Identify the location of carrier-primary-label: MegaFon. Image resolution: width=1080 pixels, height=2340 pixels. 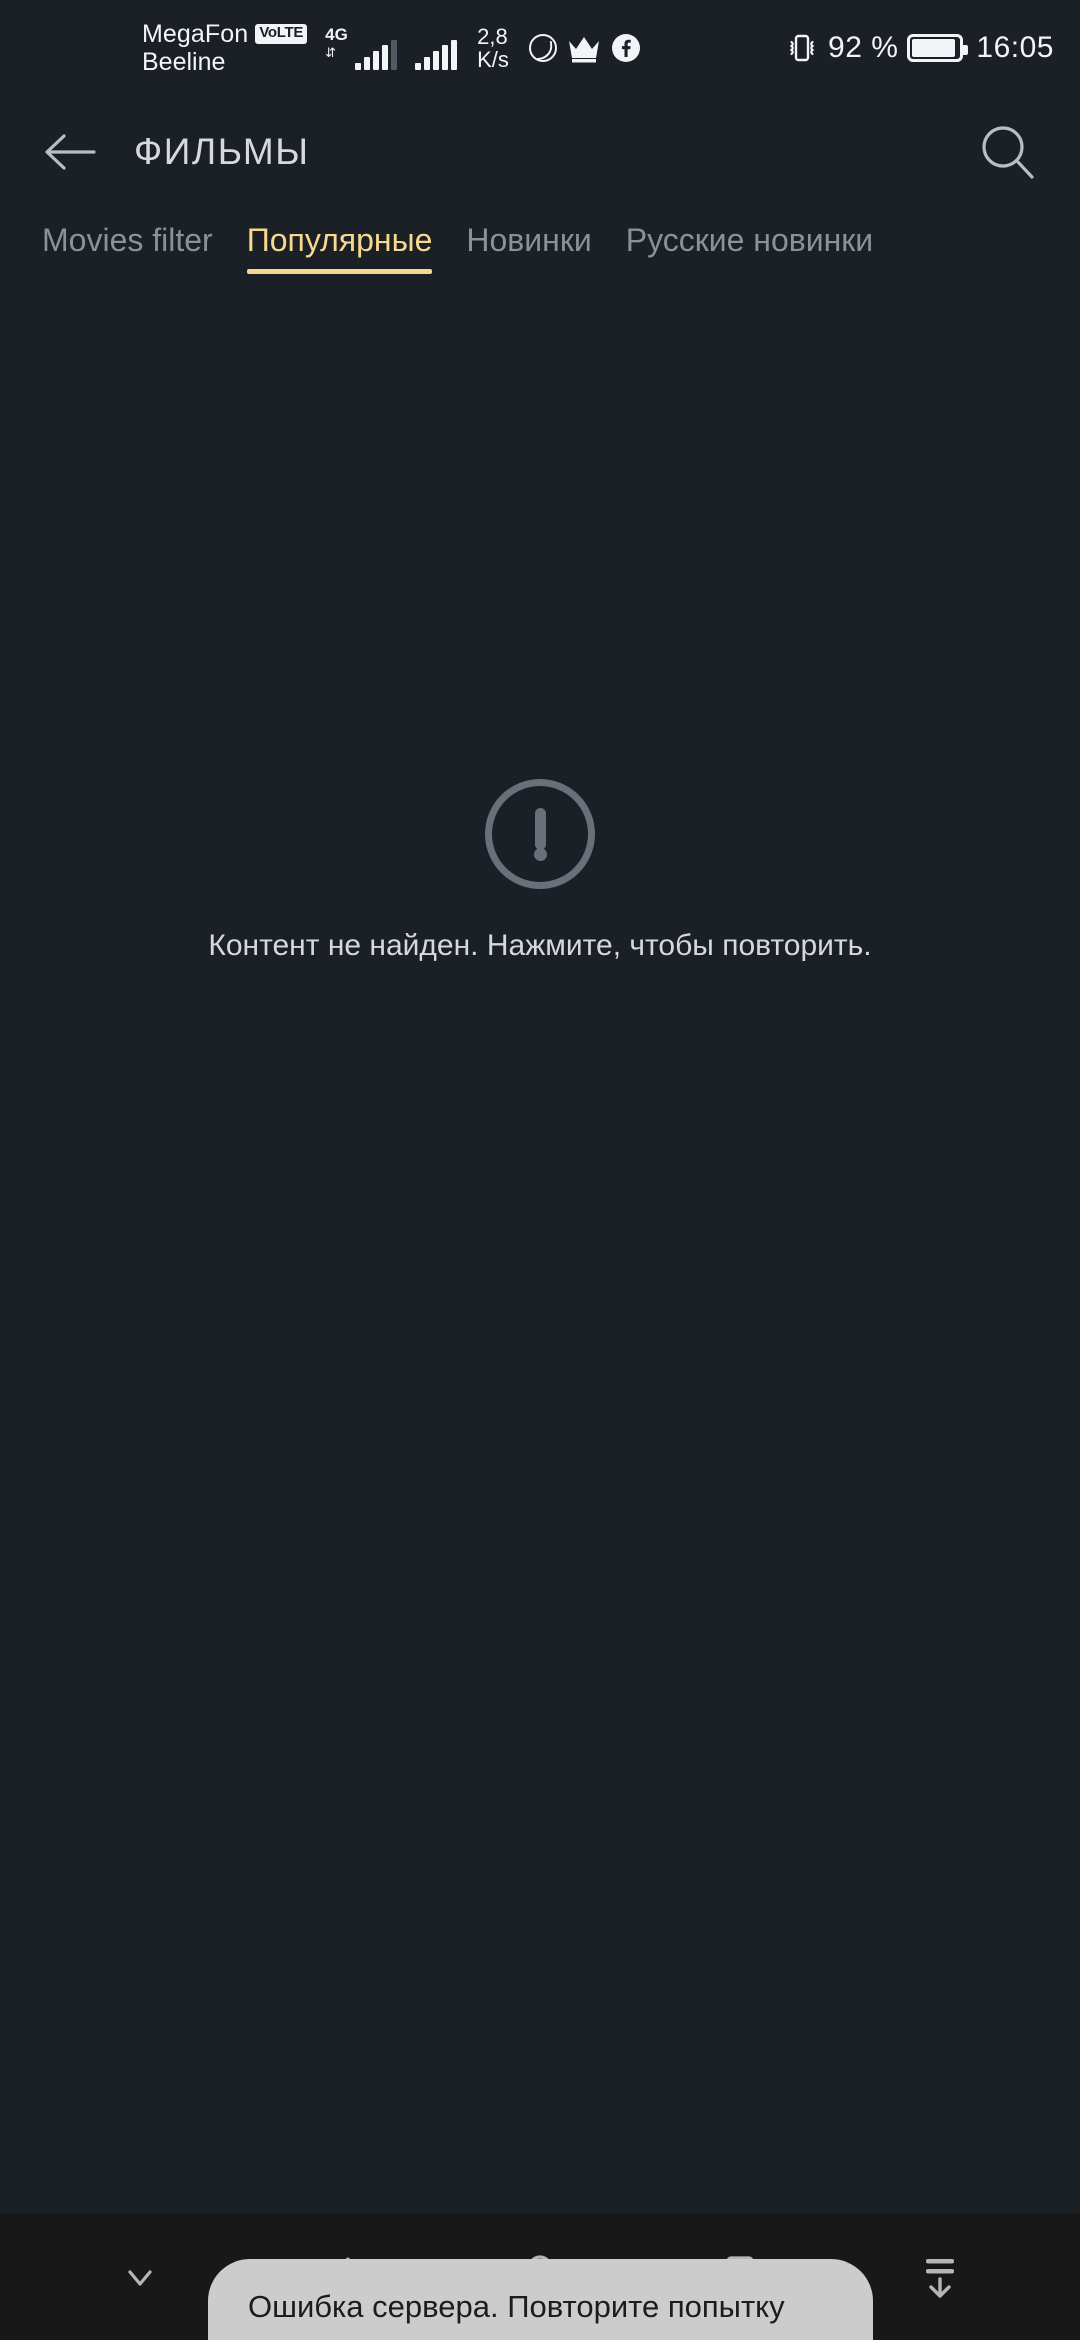
(195, 34).